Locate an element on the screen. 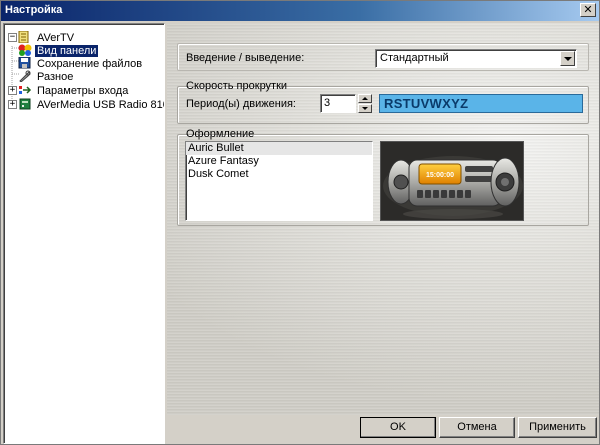 The height and width of the screenshot is (445, 600). period-label: Период(ы) движения: is located at coordinates (241, 104).